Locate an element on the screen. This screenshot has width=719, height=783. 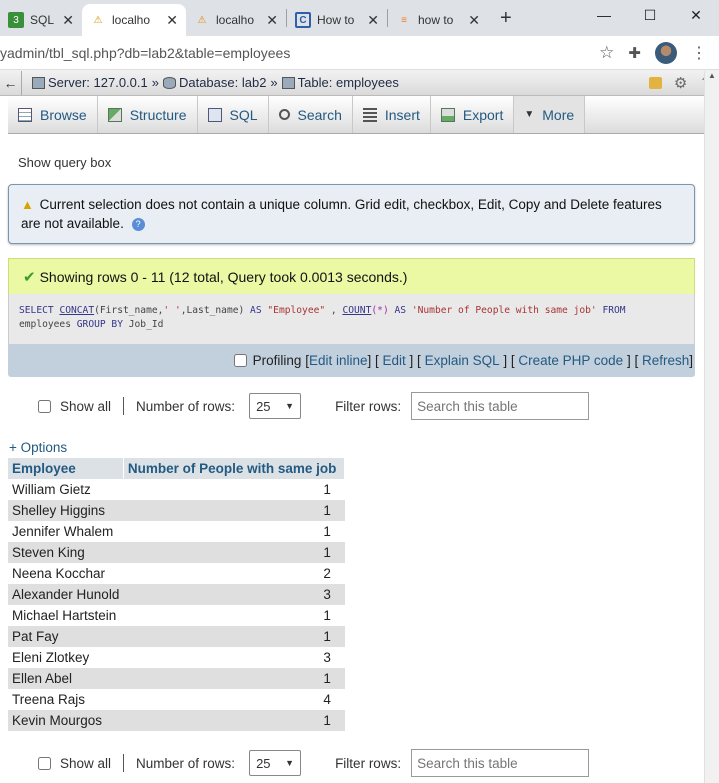
employee-cell: Shelley Higgins is located at coordinates (66, 510).